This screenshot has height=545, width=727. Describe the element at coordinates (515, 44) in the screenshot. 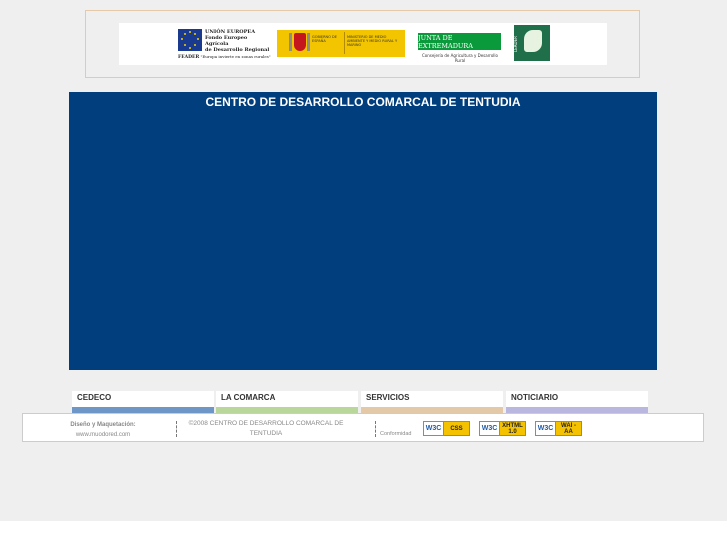

I see `leader-text: LEADER` at that location.